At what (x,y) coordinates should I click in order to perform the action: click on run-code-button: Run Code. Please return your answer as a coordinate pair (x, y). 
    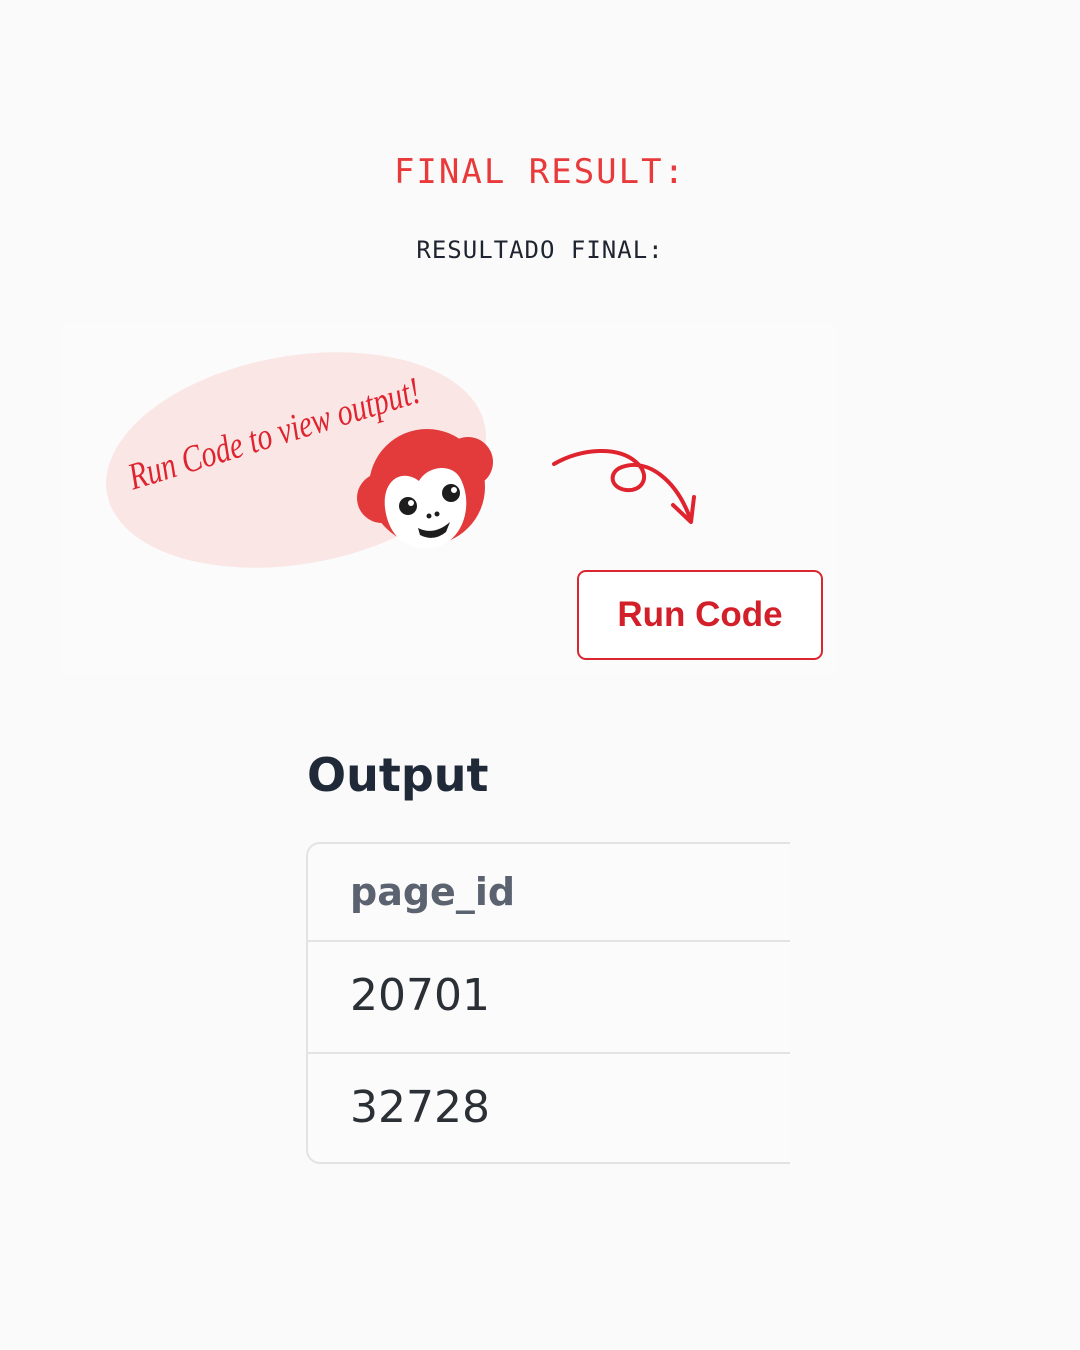
    Looking at the image, I should click on (700, 615).